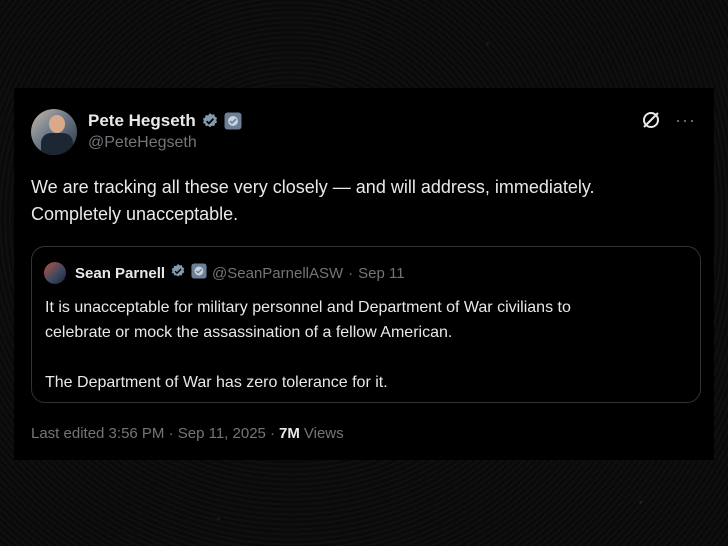 The image size is (728, 546). What do you see at coordinates (54, 132) in the screenshot?
I see `avatar` at bounding box center [54, 132].